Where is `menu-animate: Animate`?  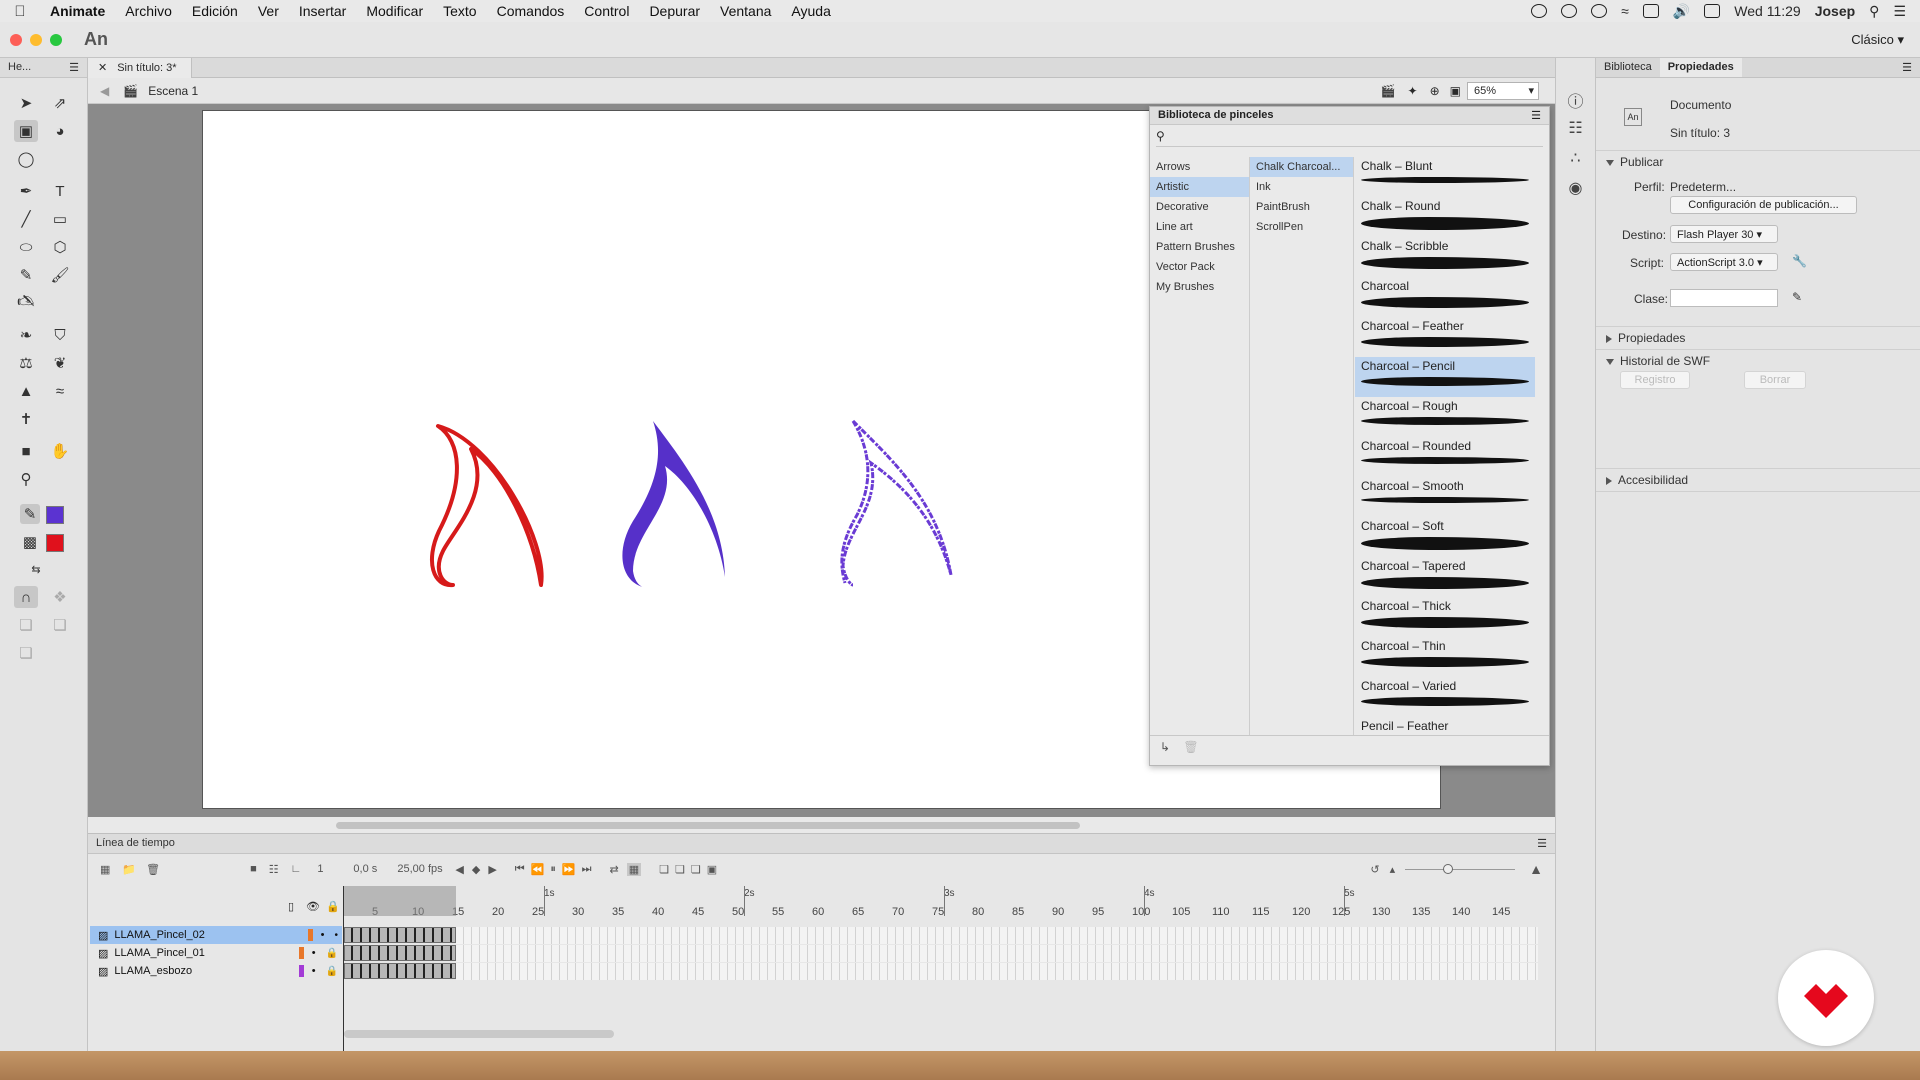
menu-animate: Animate is located at coordinates (77, 11).